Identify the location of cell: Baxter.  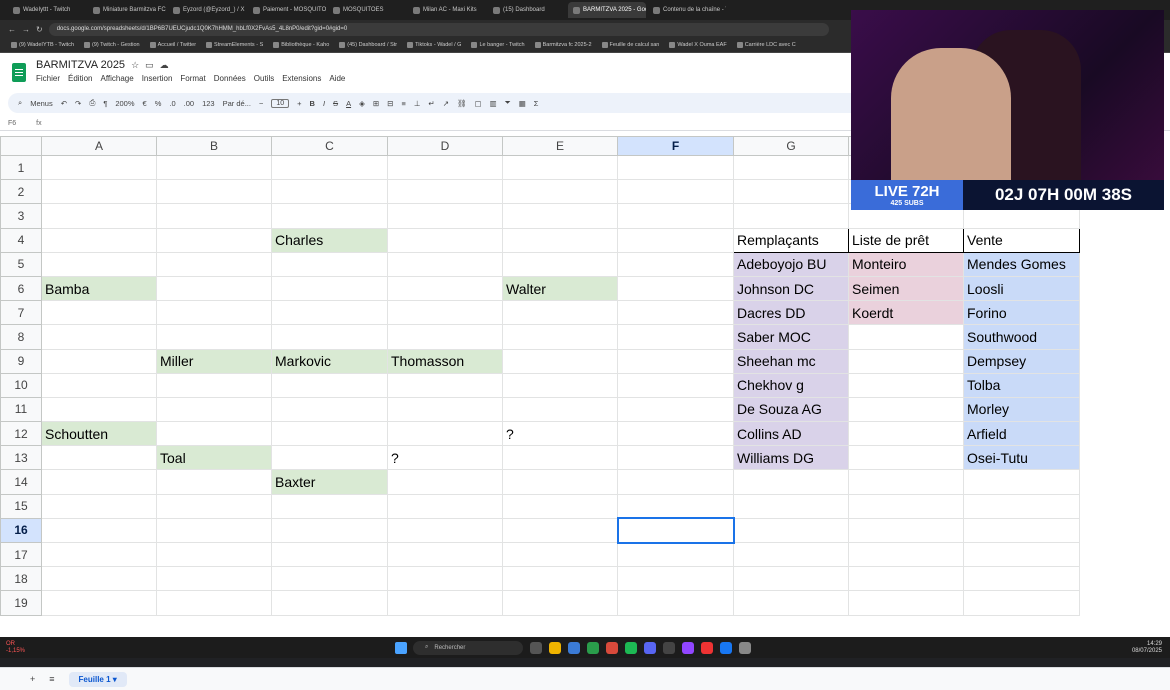
(329, 482).